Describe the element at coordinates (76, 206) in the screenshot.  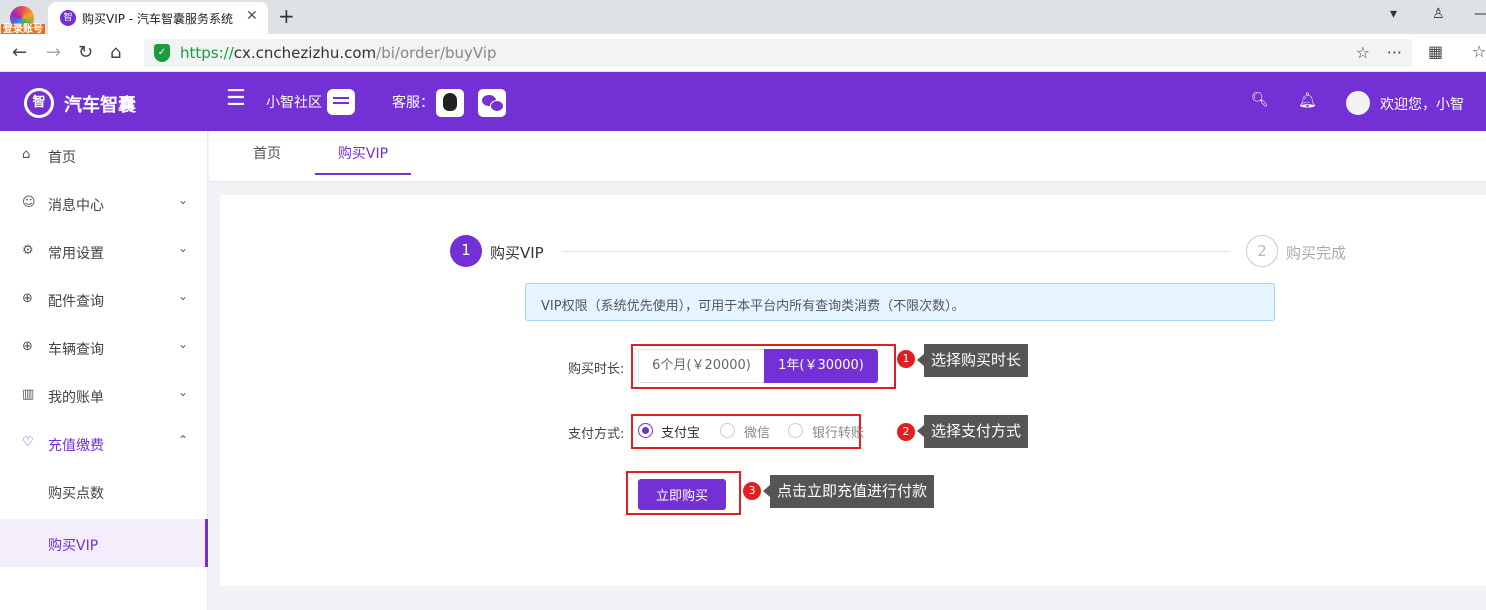
I see `sidebar-item-label: 消息中心` at that location.